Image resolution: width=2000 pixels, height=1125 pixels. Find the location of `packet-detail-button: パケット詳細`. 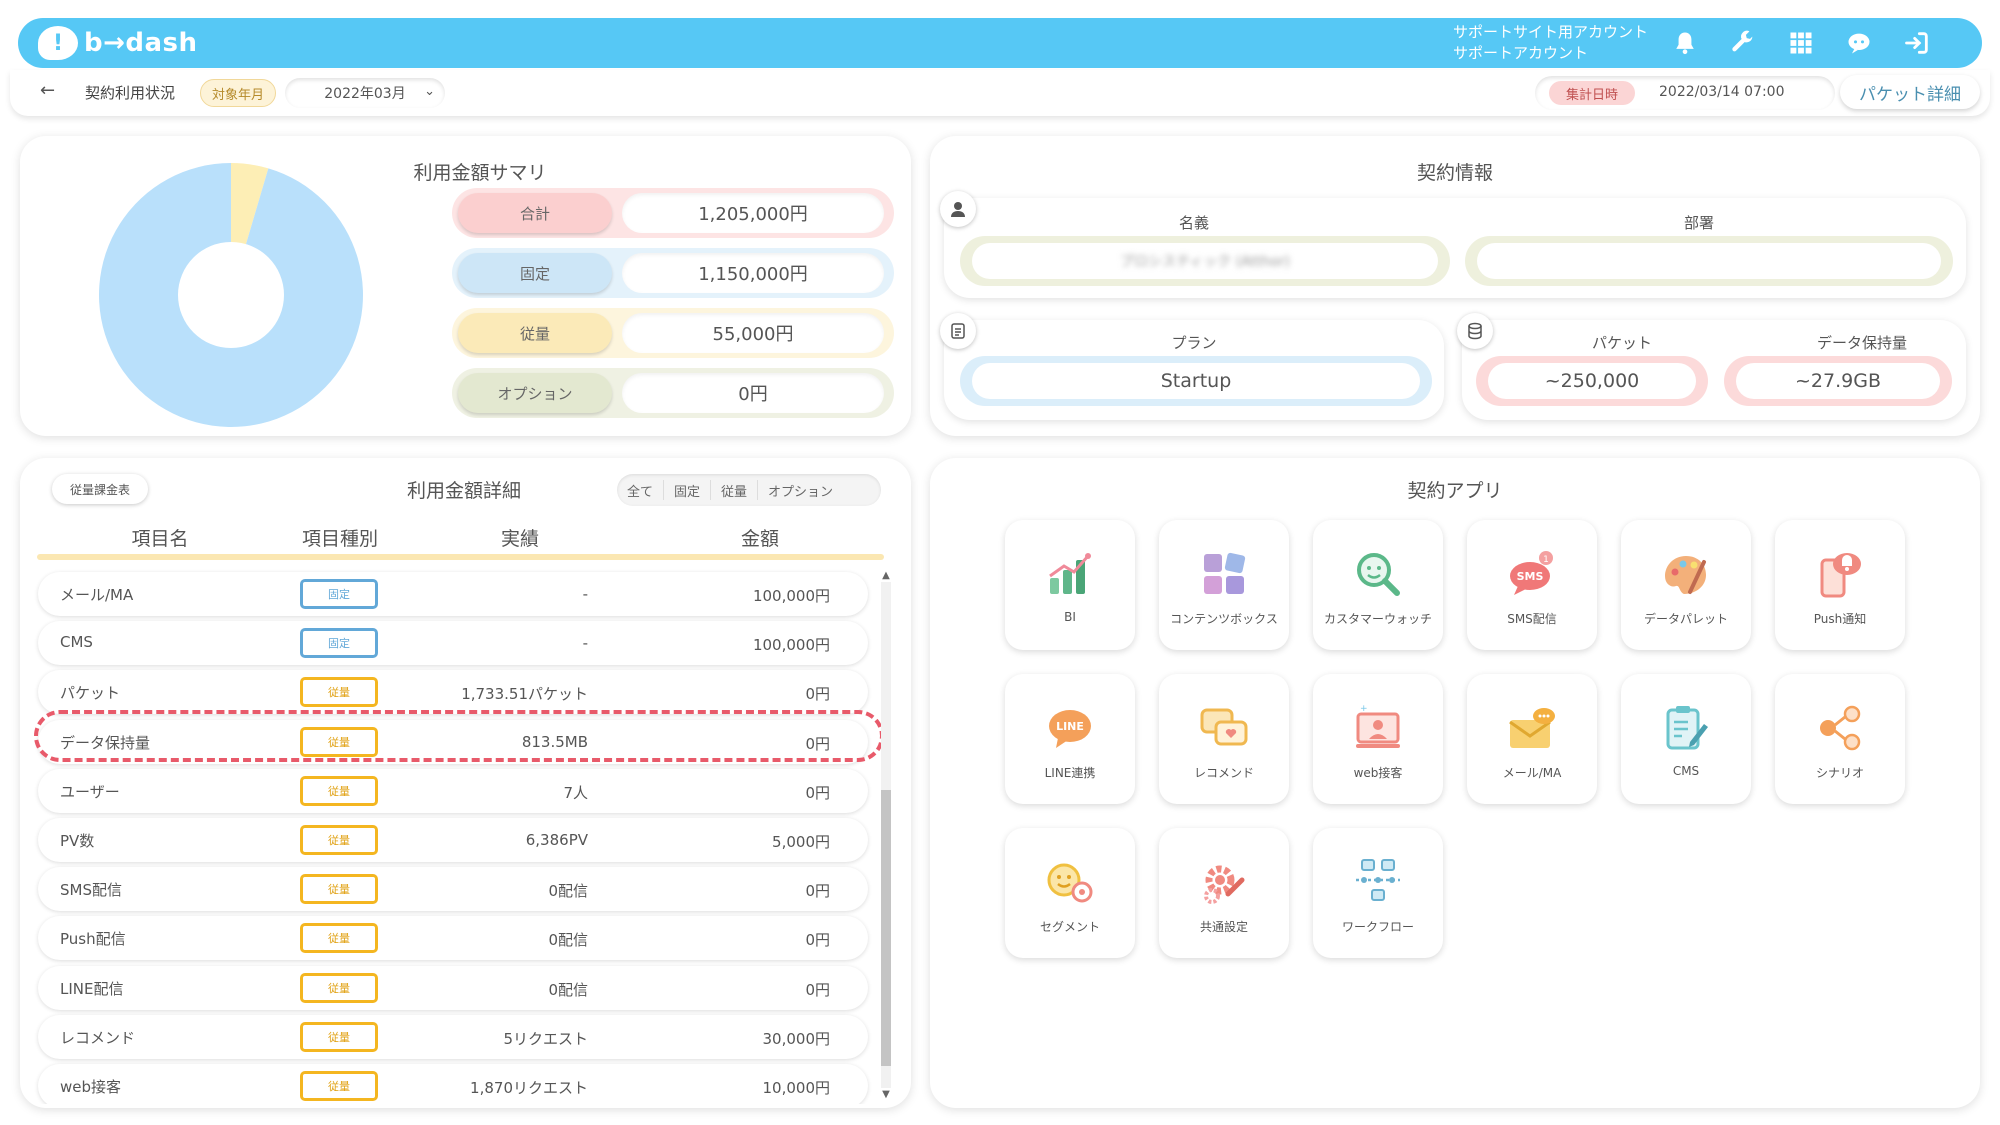

packet-detail-button: パケット詳細 is located at coordinates (1910, 92).